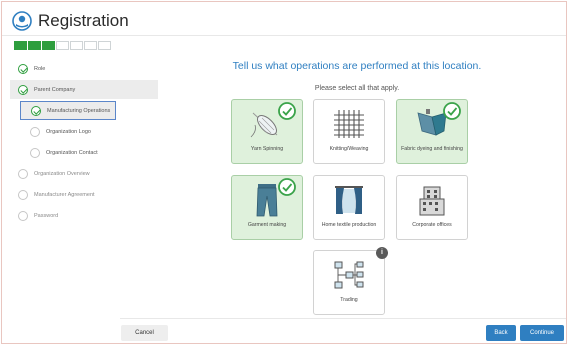 The image size is (568, 345). Describe the element at coordinates (542, 333) in the screenshot. I see `continue-button: Continue` at that location.